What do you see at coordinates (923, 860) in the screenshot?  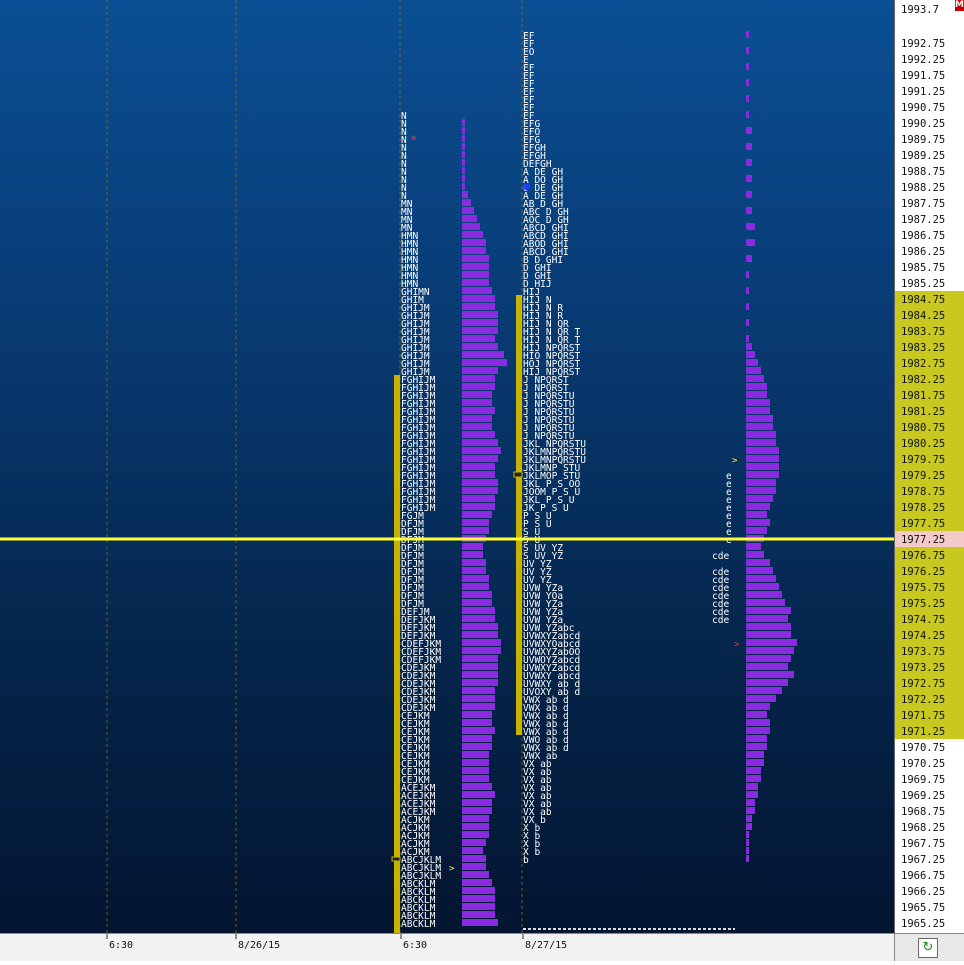 I see `price-tick-label: 1967.25` at bounding box center [923, 860].